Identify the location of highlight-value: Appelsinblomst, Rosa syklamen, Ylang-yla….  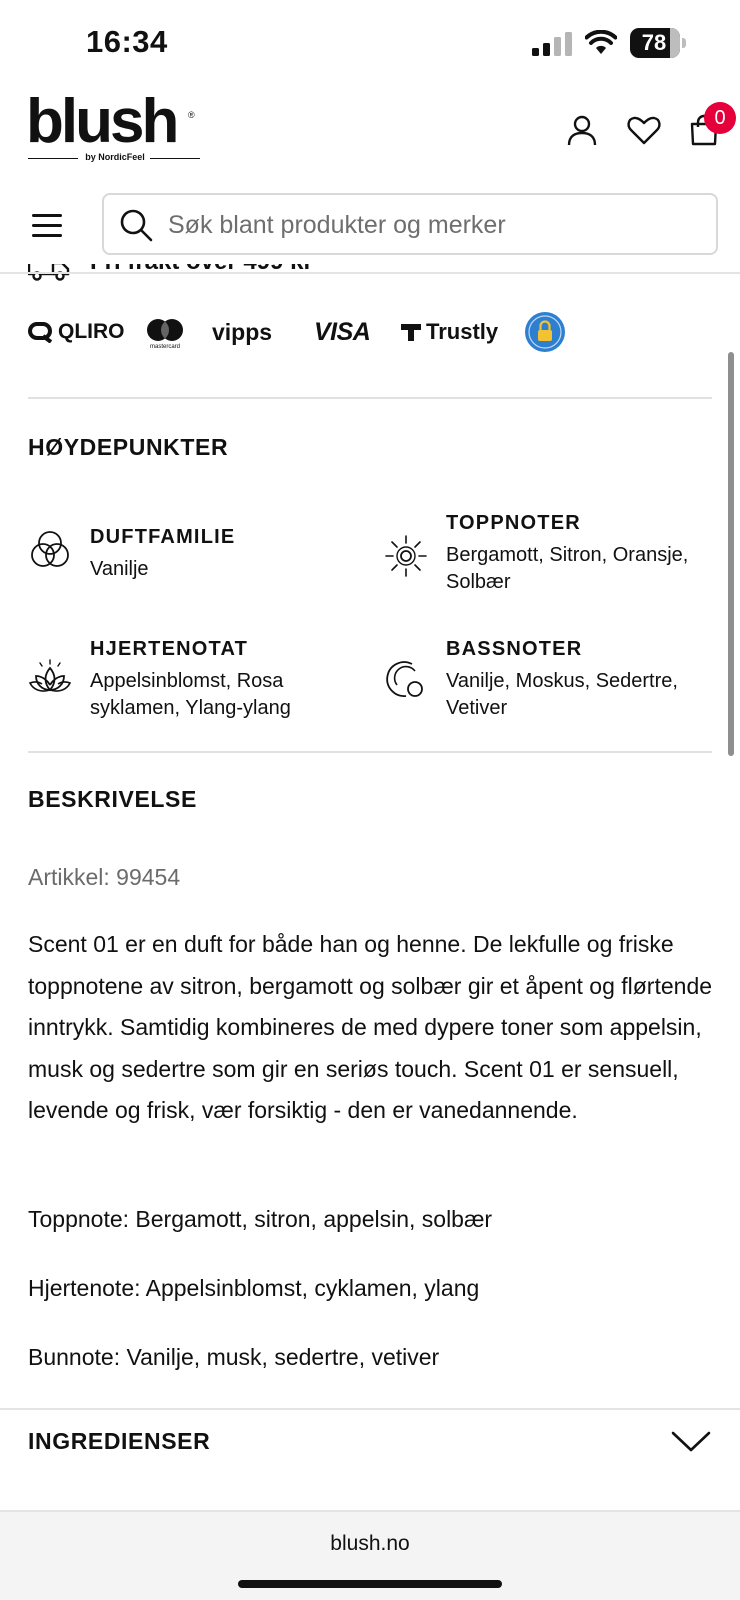
(190, 694).